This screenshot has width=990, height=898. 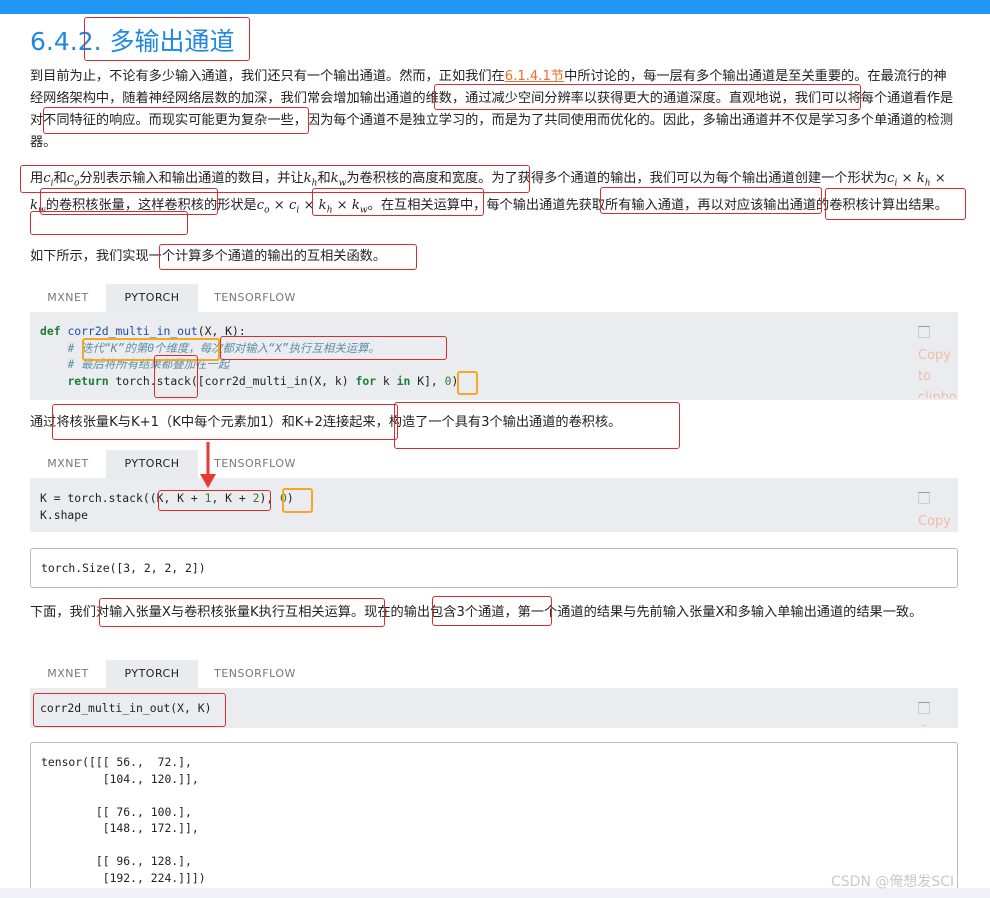 I want to click on section-title: 多输出通道, so click(x=172, y=41).